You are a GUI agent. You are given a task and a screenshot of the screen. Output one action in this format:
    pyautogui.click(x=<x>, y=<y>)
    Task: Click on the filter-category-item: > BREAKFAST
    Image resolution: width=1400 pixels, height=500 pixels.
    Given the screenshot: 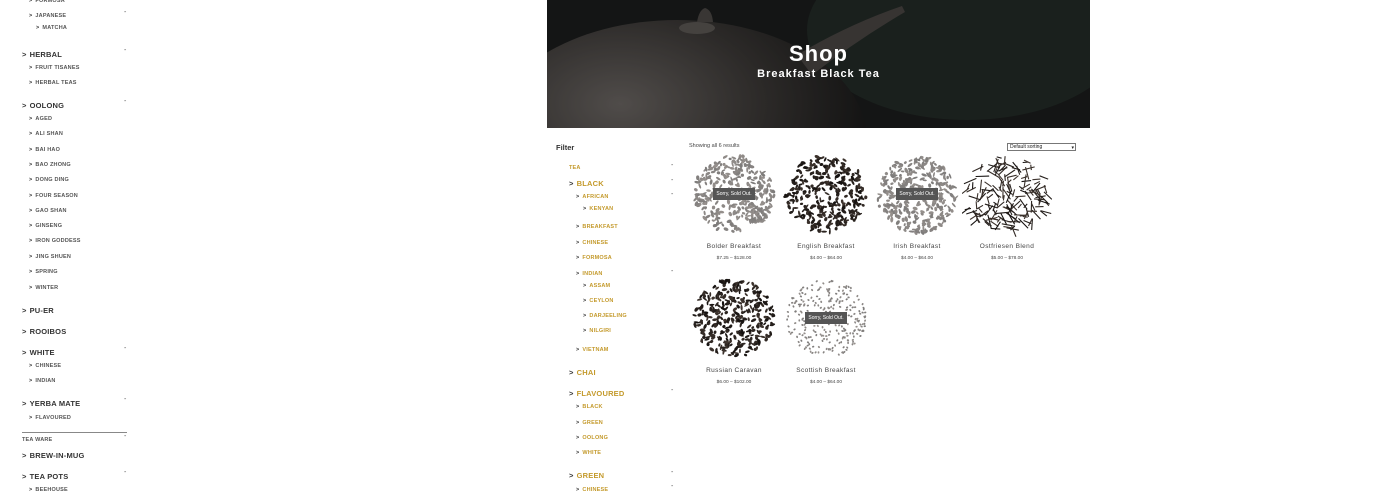 What is the action you would take?
    pyautogui.click(x=597, y=227)
    